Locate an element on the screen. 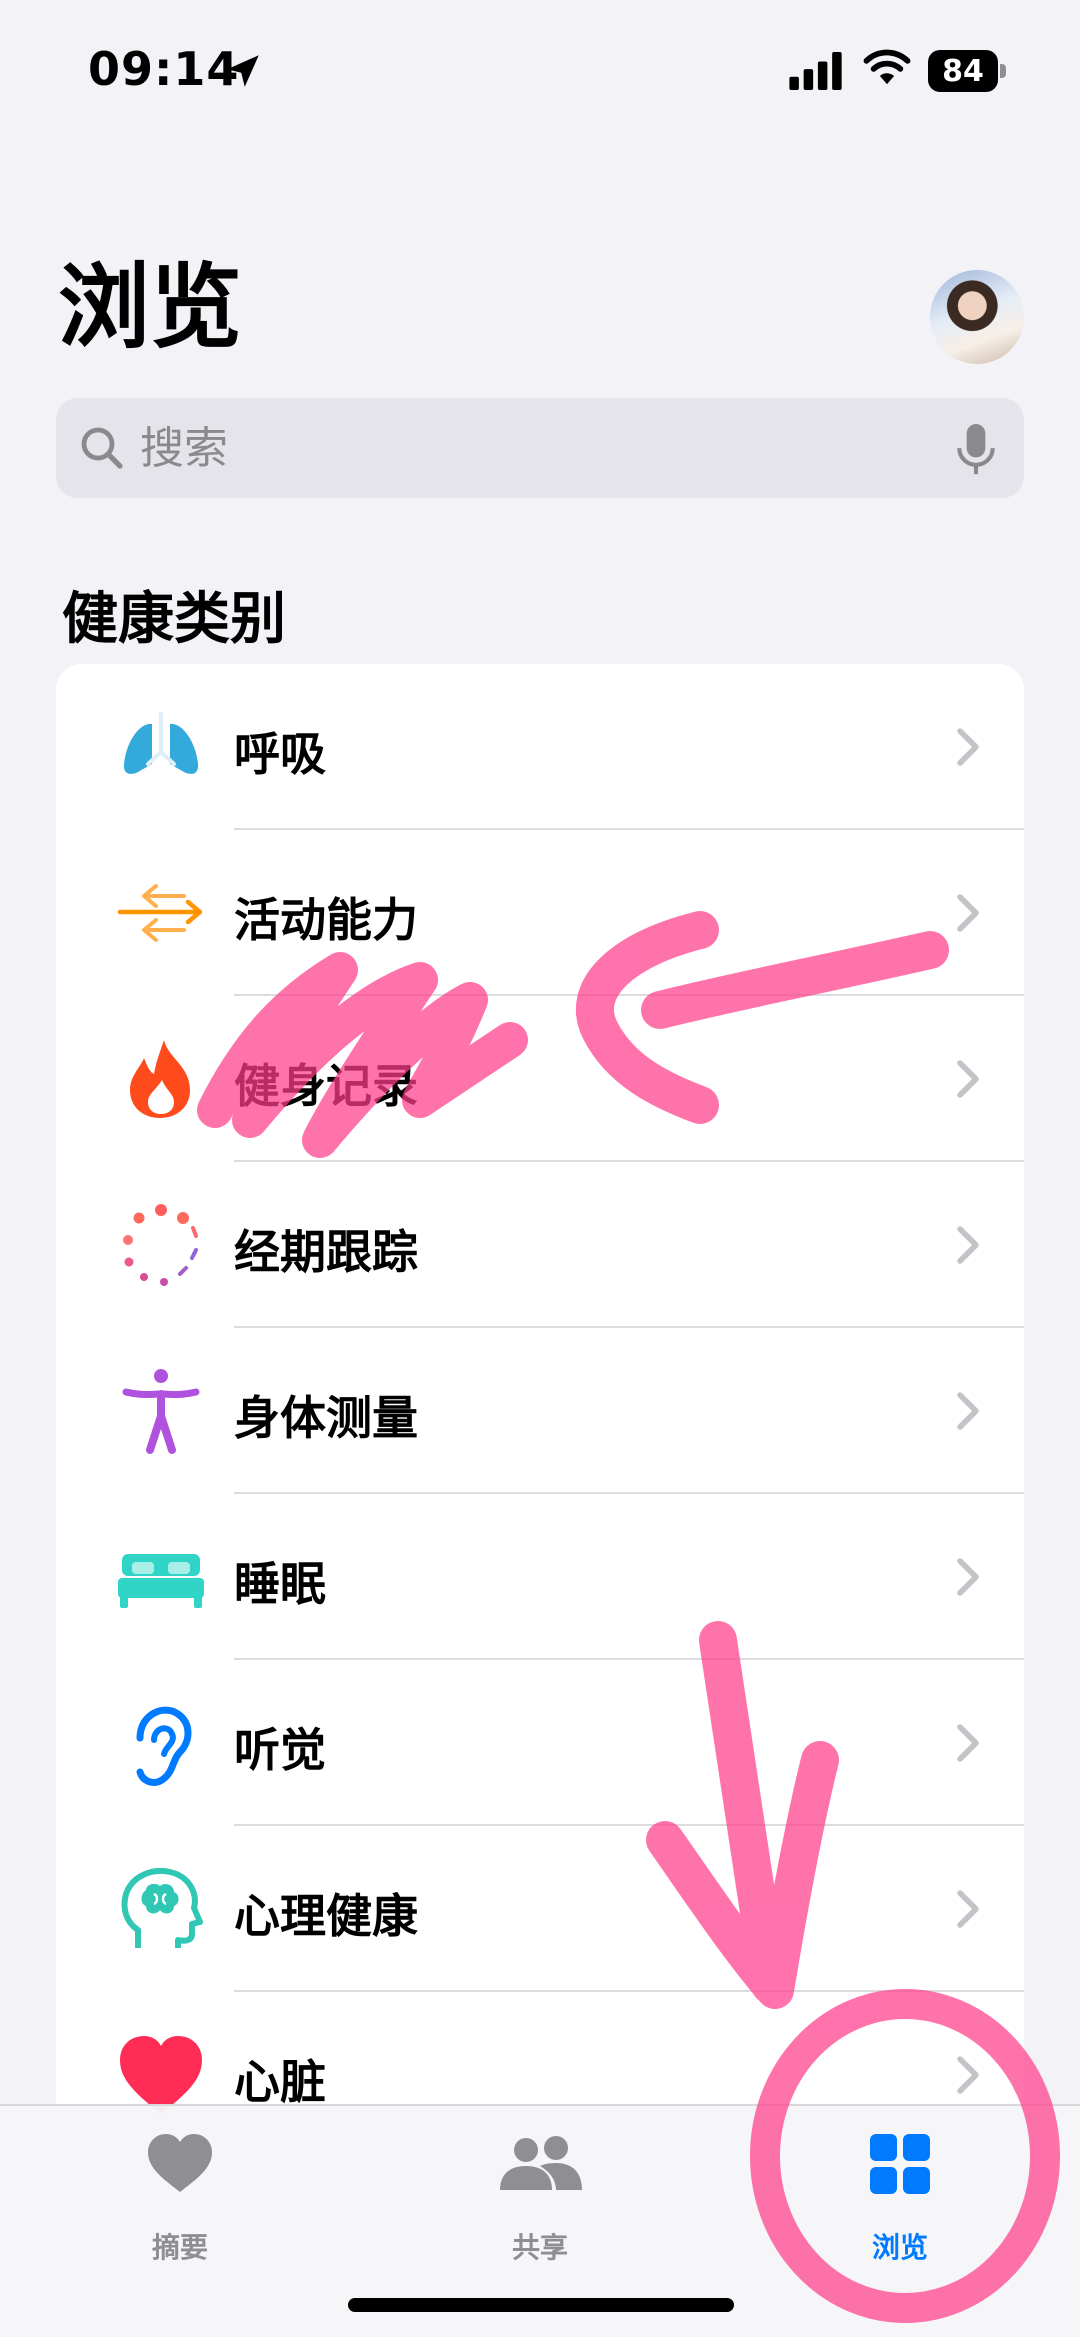 The height and width of the screenshot is (2337, 1080). category-label: 健身记录 is located at coordinates (326, 1086).